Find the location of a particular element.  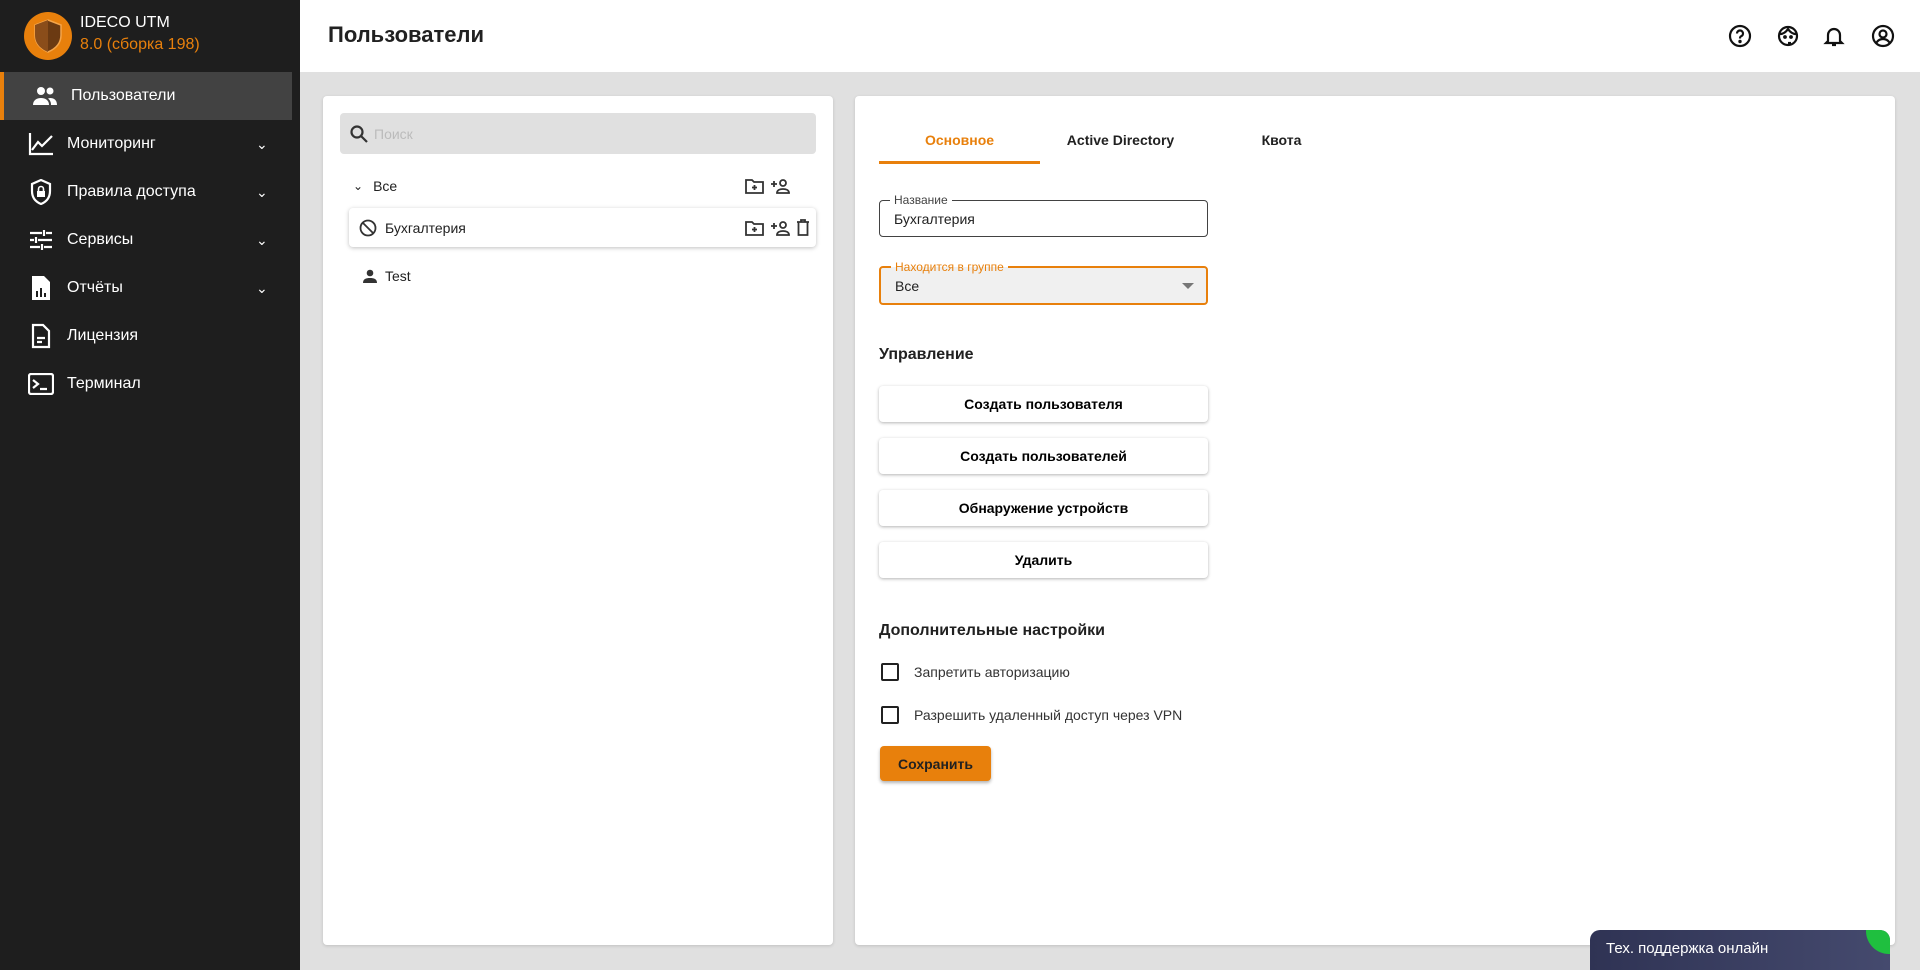

sidebar-item-label: Правила доступа is located at coordinates (131, 191).